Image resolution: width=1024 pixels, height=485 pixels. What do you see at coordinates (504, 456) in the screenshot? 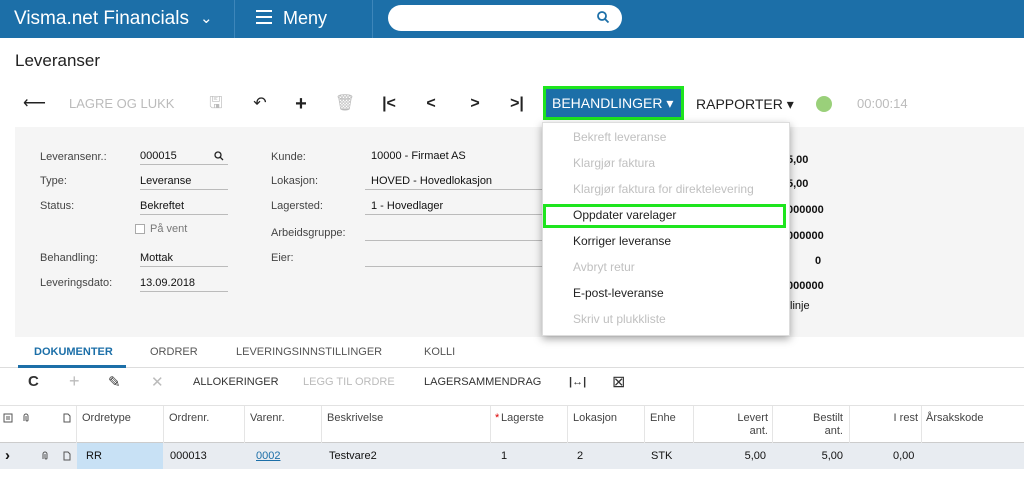
I see `cell-lagersted: 1` at bounding box center [504, 456].